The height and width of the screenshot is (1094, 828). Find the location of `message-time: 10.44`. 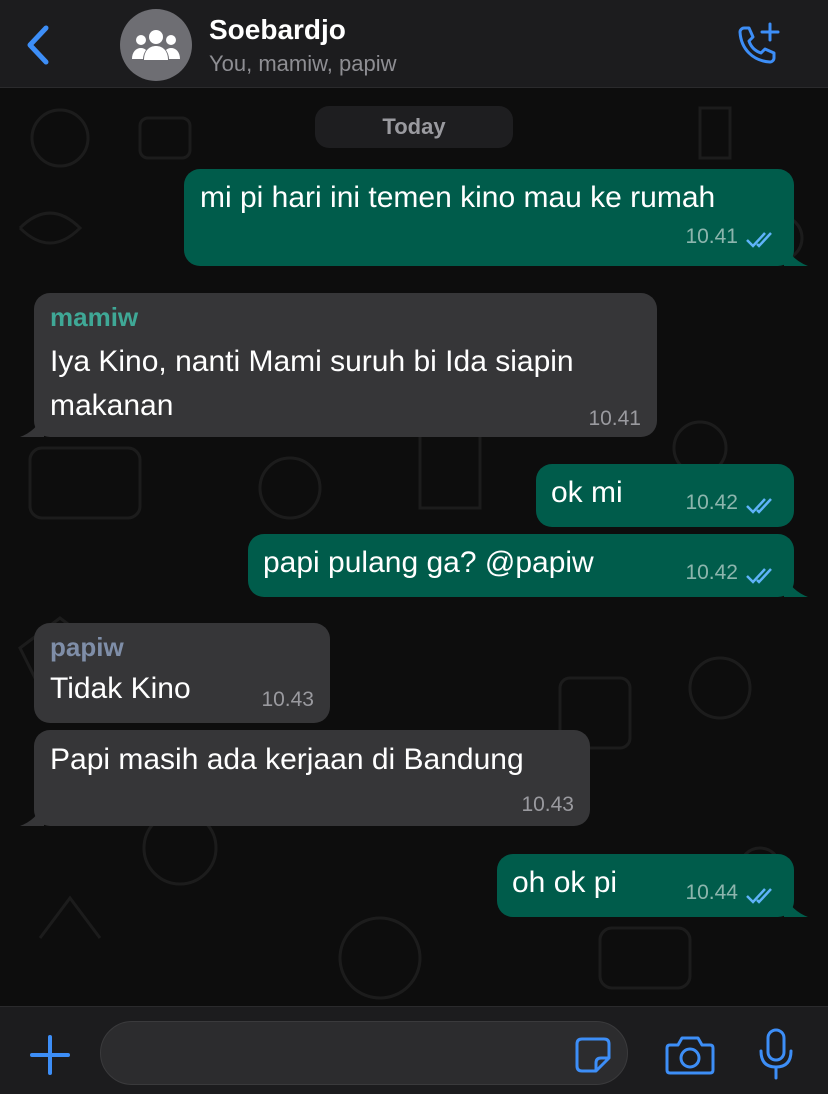

message-time: 10.44 is located at coordinates (711, 892).